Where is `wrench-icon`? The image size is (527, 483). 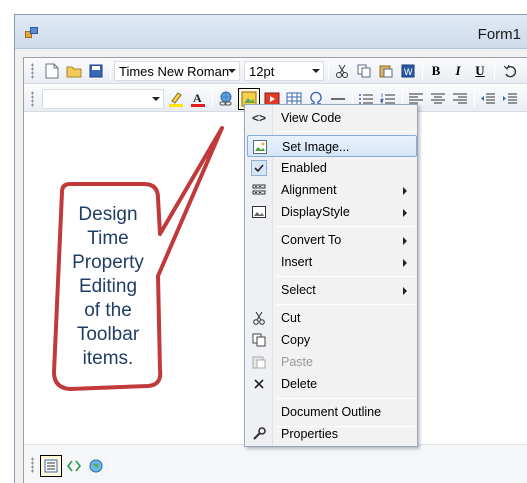
wrench-icon is located at coordinates (259, 434).